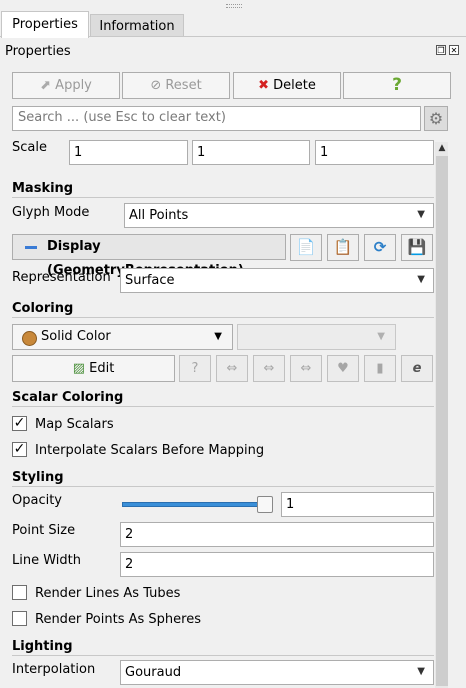 This screenshot has height=688, width=466. I want to click on edit-color-button: ▨ Edit, so click(93, 368).